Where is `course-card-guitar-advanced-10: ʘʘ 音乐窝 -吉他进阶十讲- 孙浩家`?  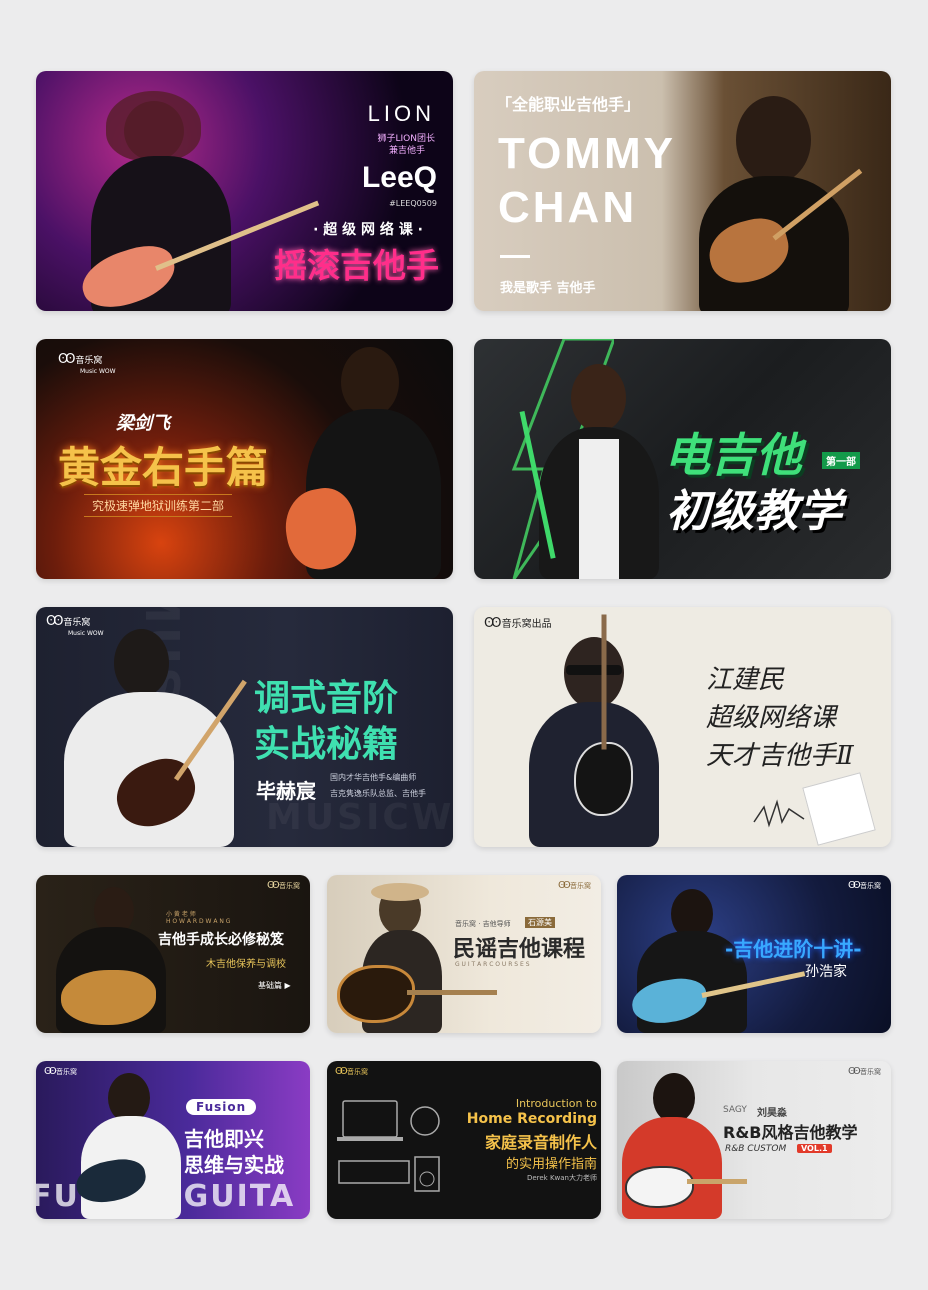 course-card-guitar-advanced-10: ʘʘ 音乐窝 -吉他进阶十讲- 孙浩家 is located at coordinates (754, 954).